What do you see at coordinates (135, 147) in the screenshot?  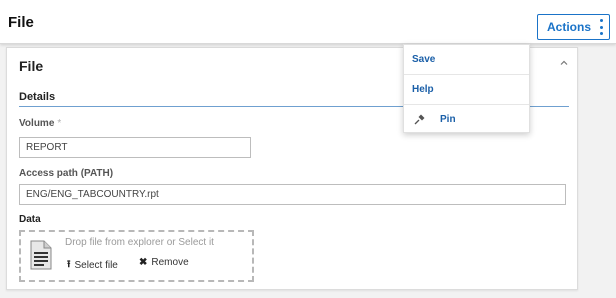 I see `volume-field: REPORT` at bounding box center [135, 147].